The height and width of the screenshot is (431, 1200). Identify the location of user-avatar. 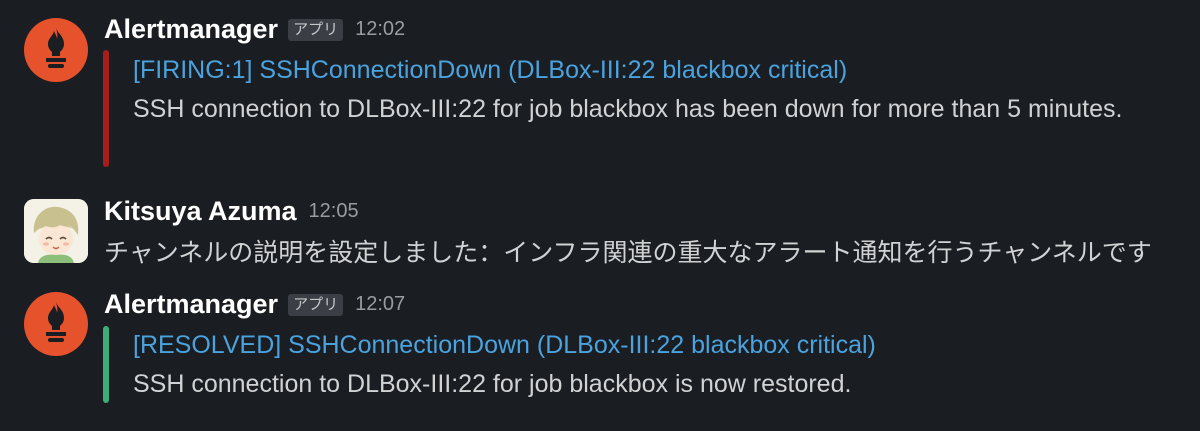
(56, 231).